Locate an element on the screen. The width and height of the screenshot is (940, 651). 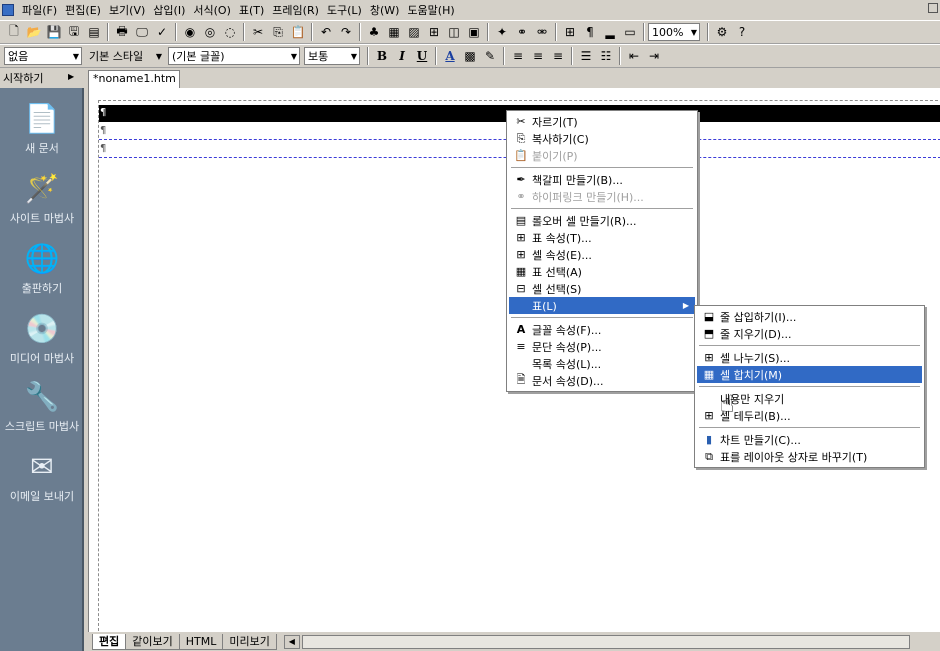
menu-item-copy: ⎘ 복사하기(C) is located at coordinates (602, 138).